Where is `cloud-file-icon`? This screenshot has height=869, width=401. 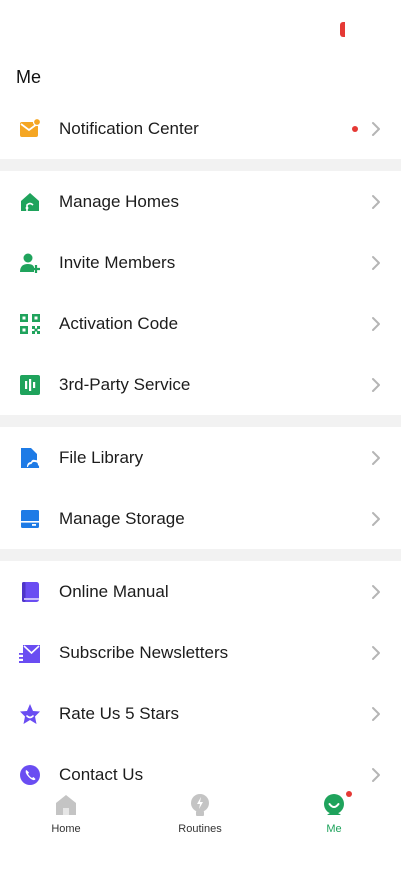
cloud-file-icon is located at coordinates (30, 458).